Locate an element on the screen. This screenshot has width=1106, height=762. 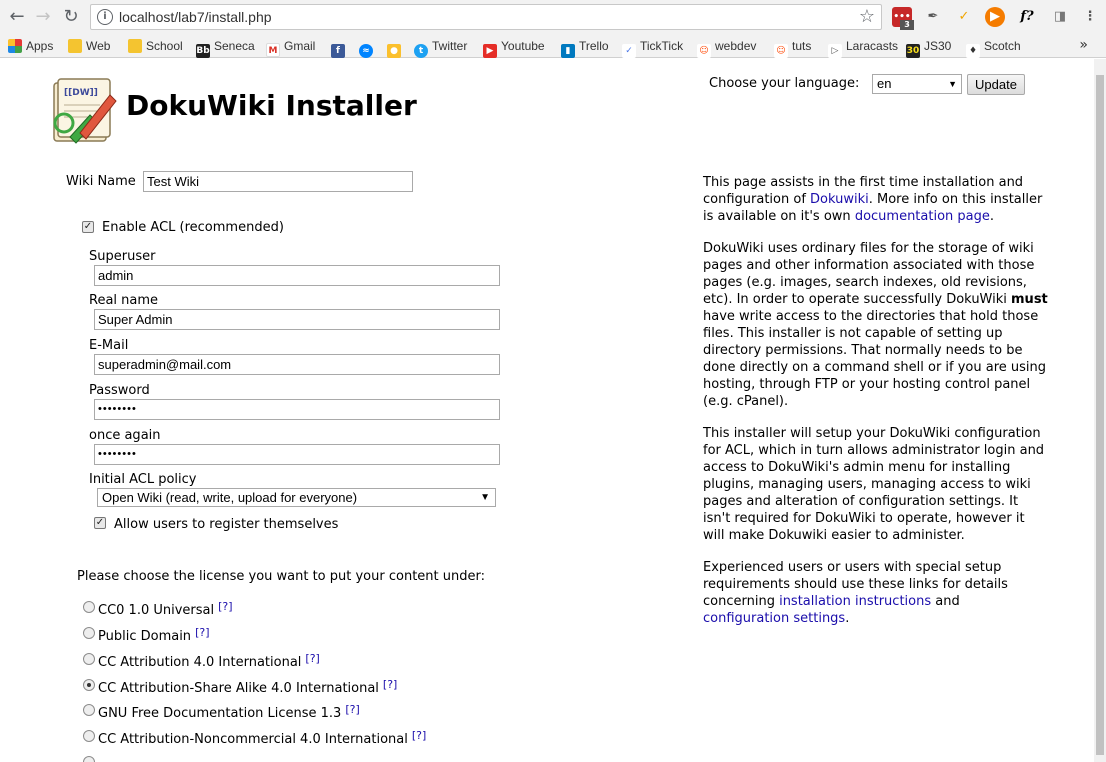
license-option: CC0 1.0 Universal [?] is located at coordinates (165, 609).